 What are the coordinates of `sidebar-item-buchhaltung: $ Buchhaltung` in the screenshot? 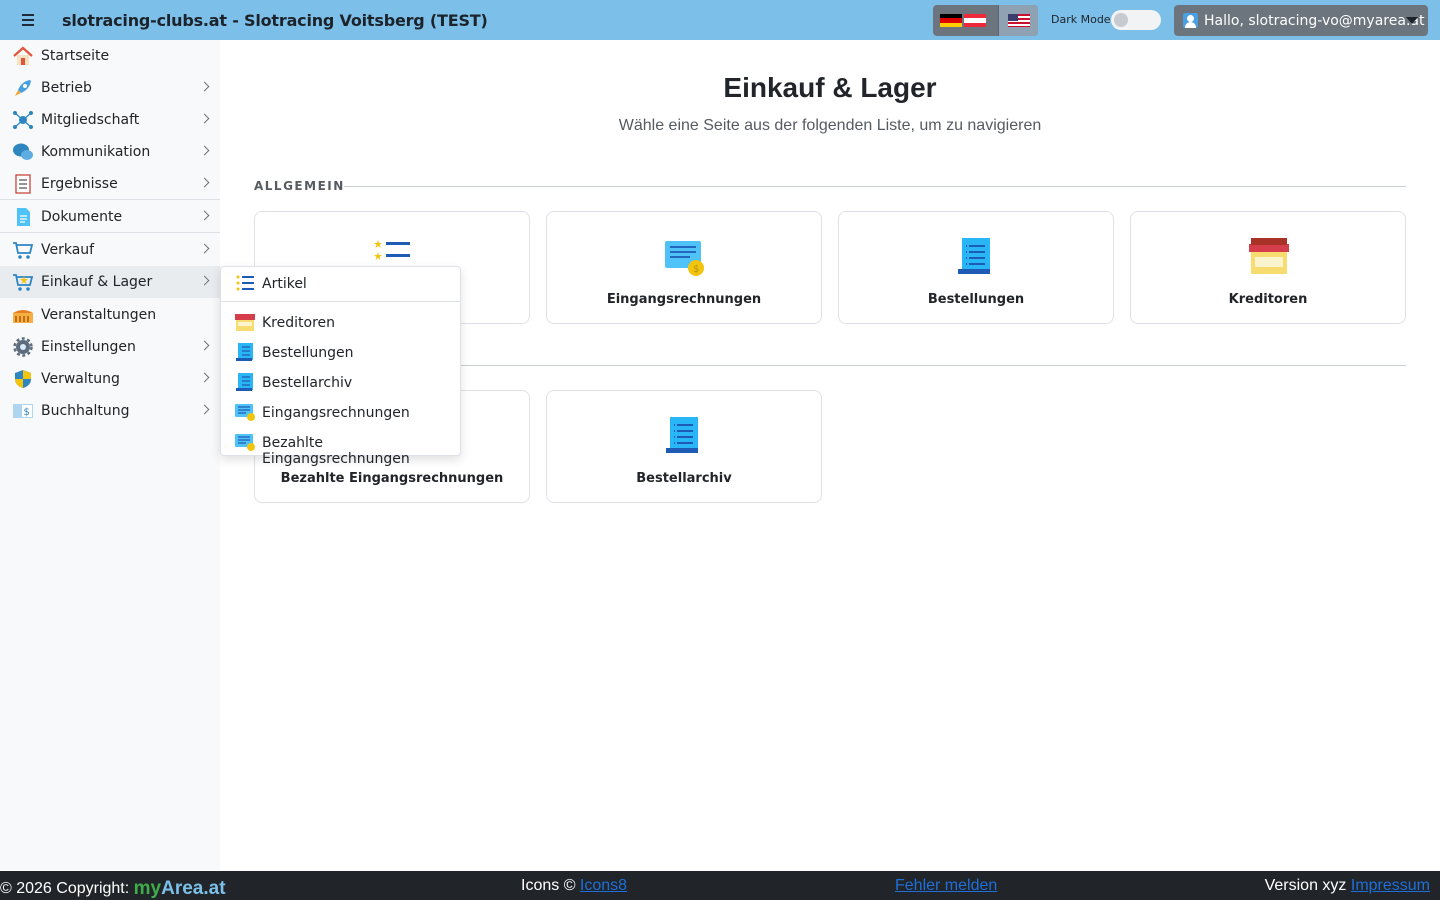 It's located at (110, 411).